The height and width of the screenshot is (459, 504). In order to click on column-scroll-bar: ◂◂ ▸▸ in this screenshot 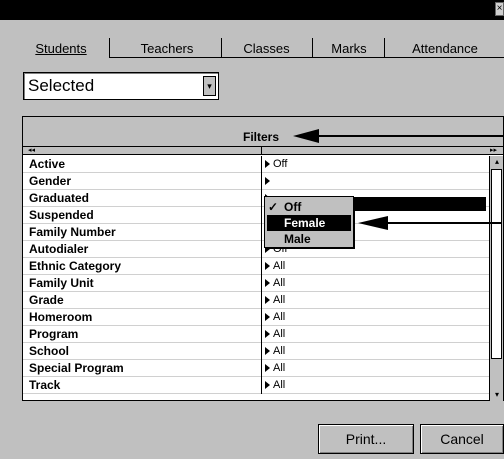, I will do `click(263, 151)`.